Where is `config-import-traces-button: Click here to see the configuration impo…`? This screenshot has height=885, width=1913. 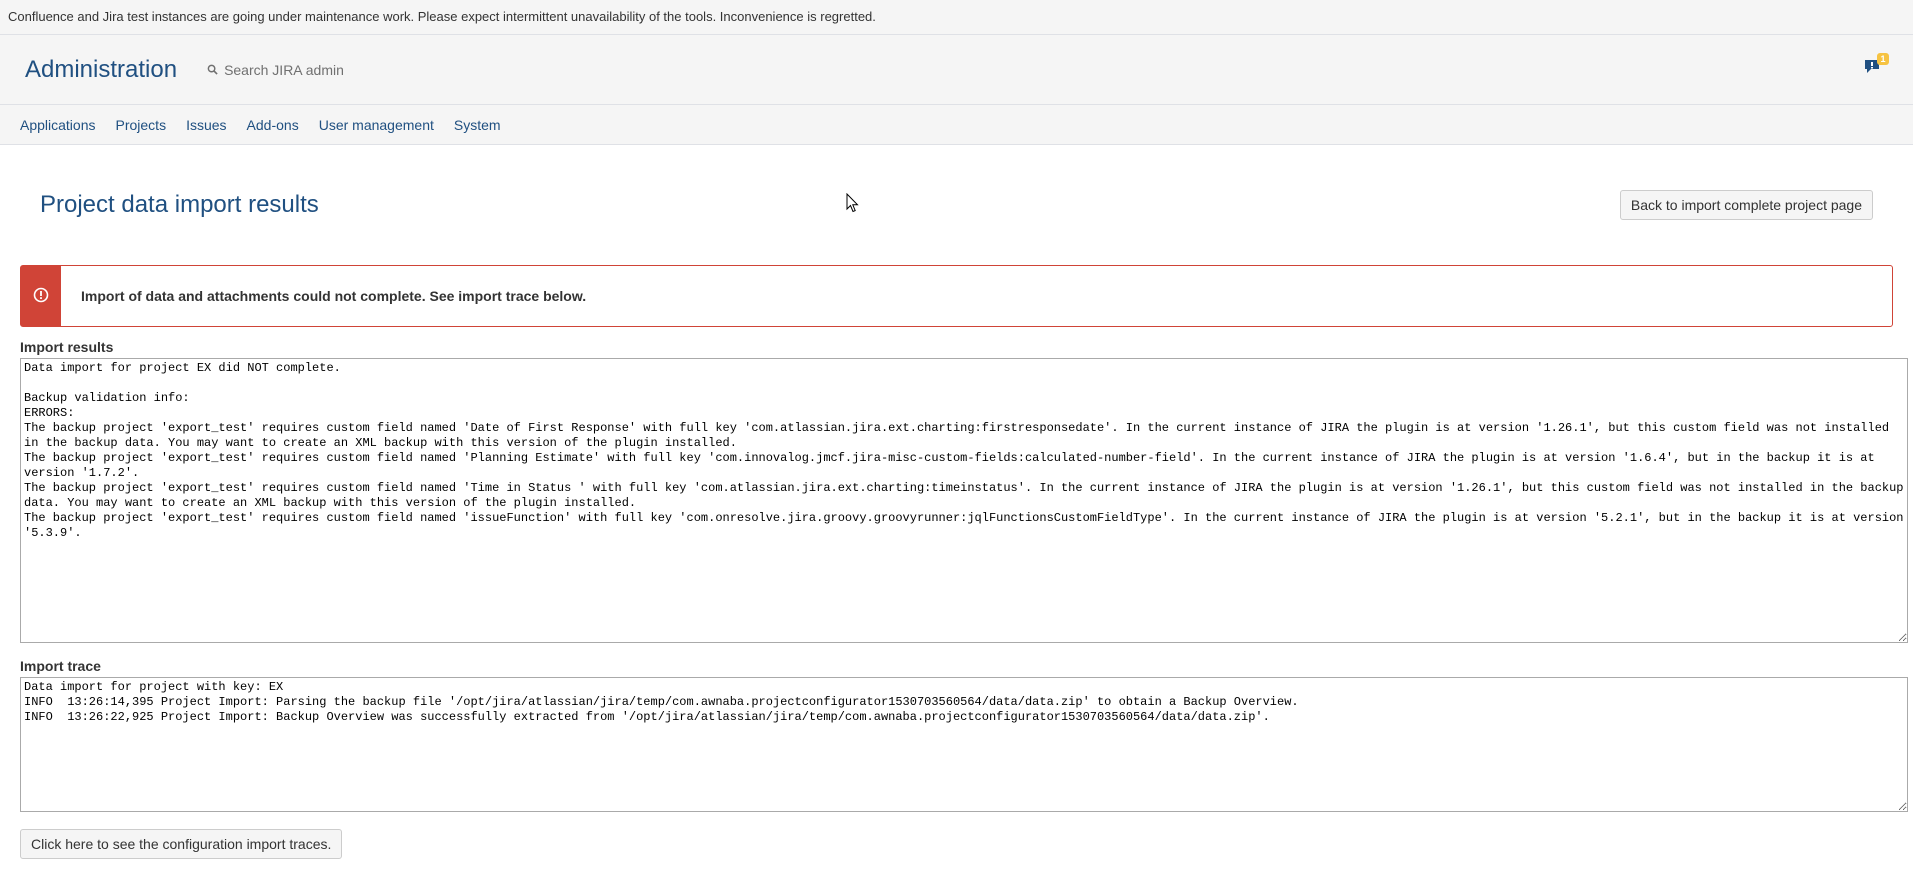
config-import-traces-button: Click here to see the configuration impo… is located at coordinates (181, 844).